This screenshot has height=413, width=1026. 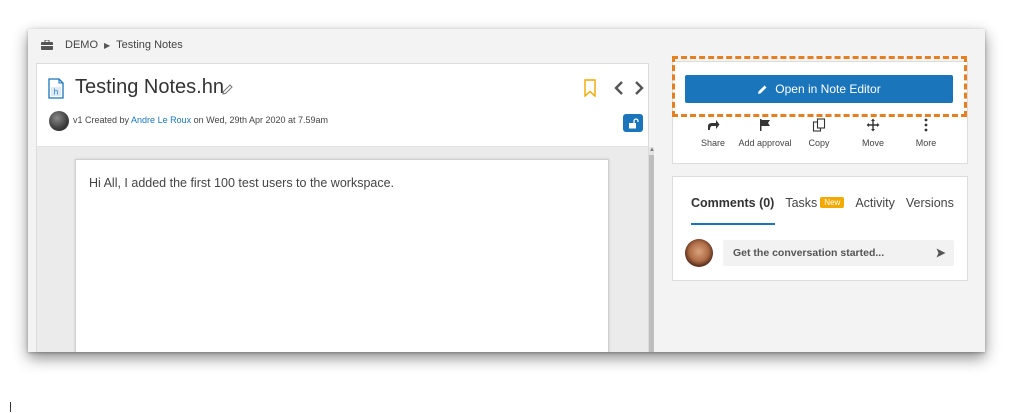 What do you see at coordinates (713, 143) in the screenshot?
I see `share-label: Share` at bounding box center [713, 143].